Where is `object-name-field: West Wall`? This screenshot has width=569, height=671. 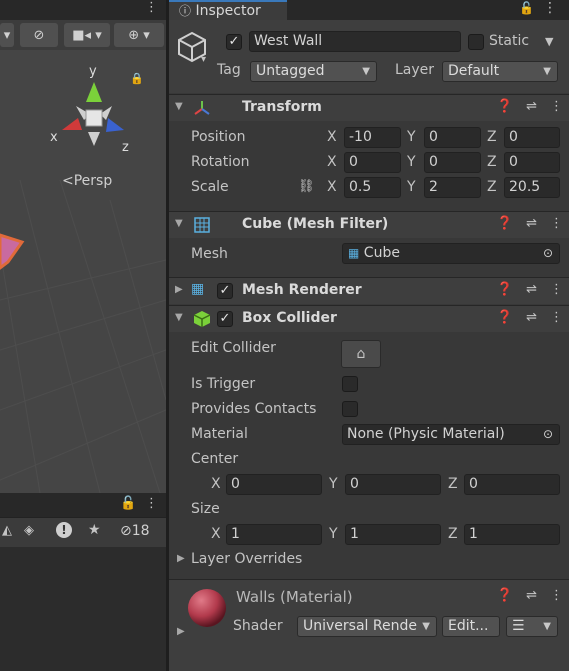
object-name-field: West Wall is located at coordinates (355, 41).